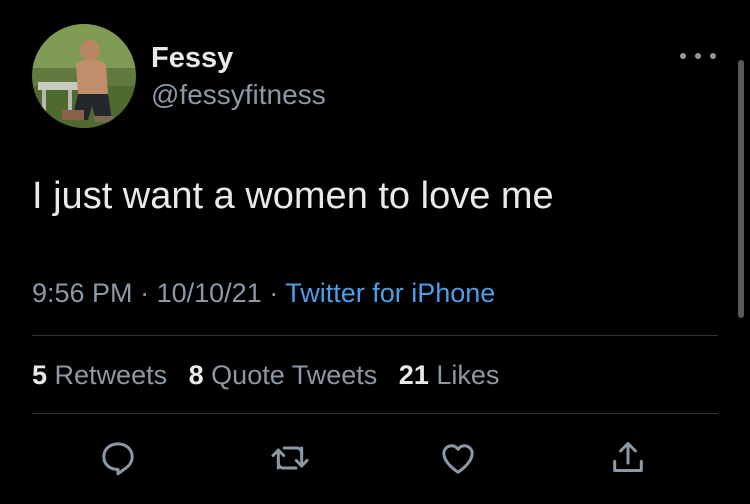  I want to click on avatar, so click(84, 76).